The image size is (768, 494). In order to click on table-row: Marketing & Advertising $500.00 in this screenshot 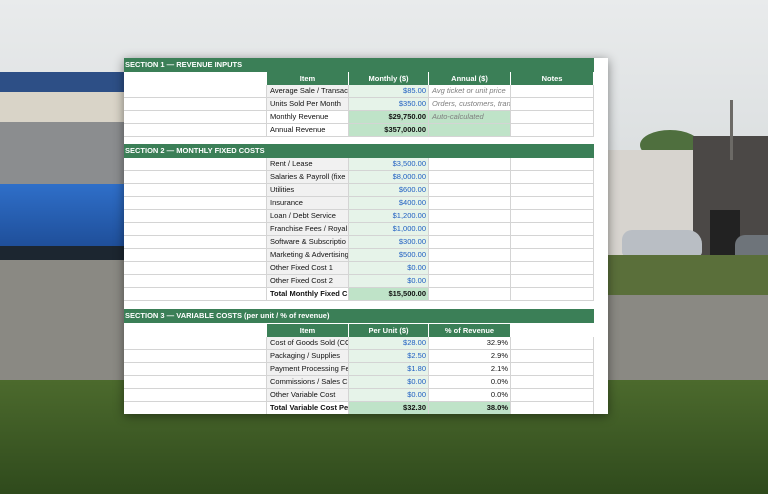, I will do `click(359, 255)`.